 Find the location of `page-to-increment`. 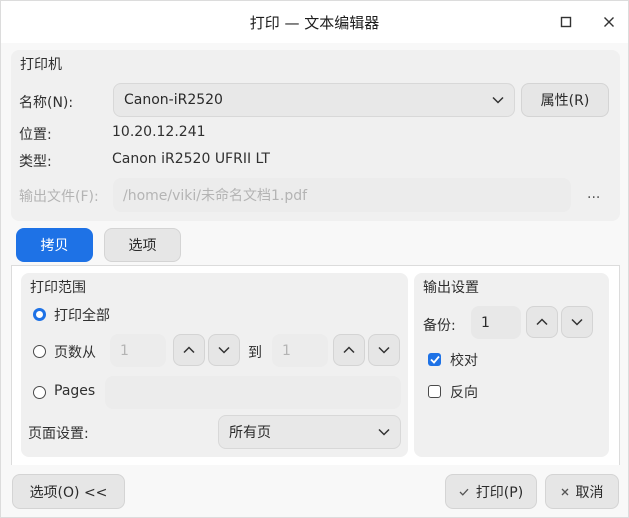

page-to-increment is located at coordinates (349, 350).